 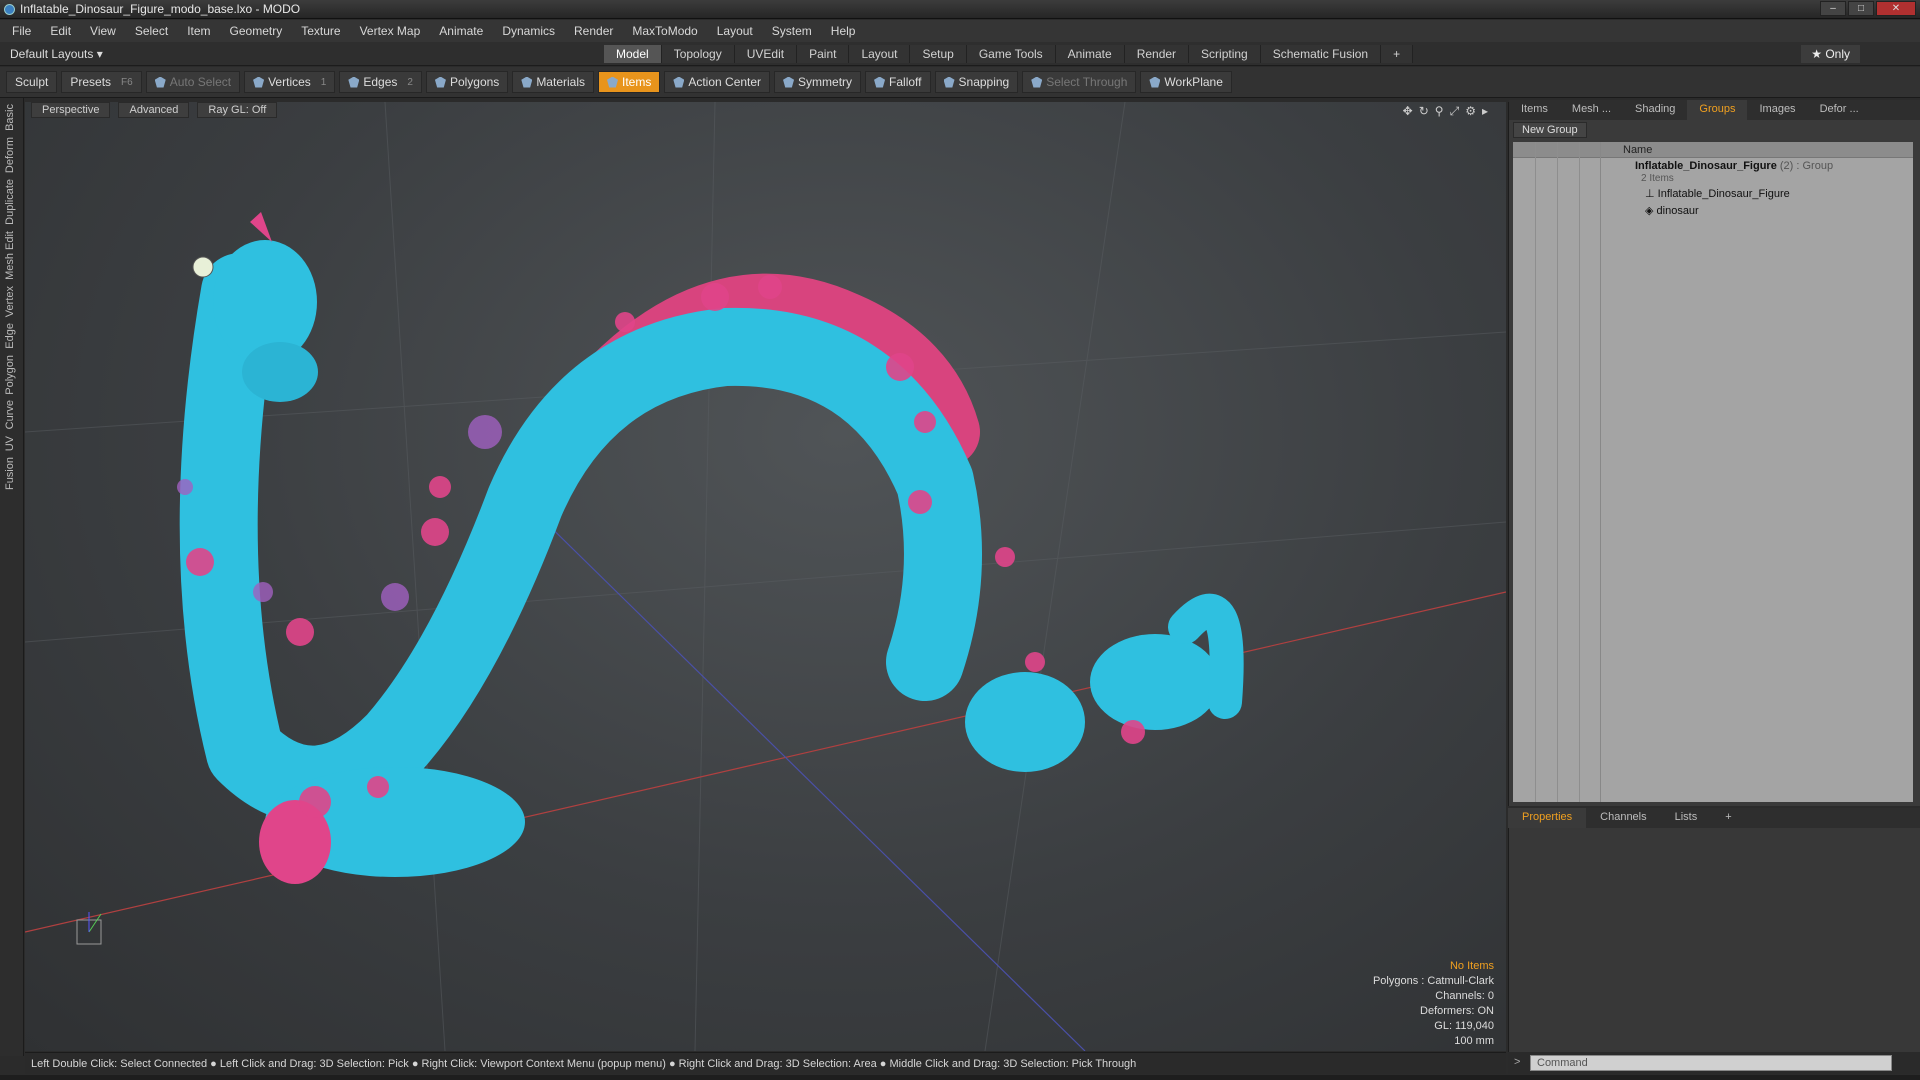 I want to click on layout-selector: Default Layouts ▾, so click(x=56, y=54).